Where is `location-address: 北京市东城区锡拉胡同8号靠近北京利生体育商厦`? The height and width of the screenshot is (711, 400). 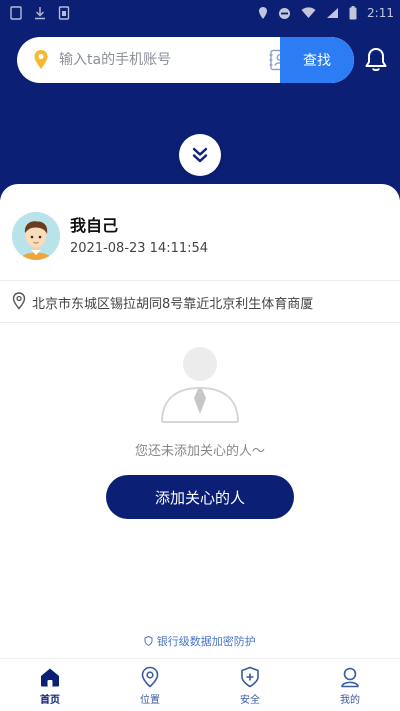 location-address: 北京市东城区锡拉胡同8号靠近北京利生体育商厦 is located at coordinates (173, 304).